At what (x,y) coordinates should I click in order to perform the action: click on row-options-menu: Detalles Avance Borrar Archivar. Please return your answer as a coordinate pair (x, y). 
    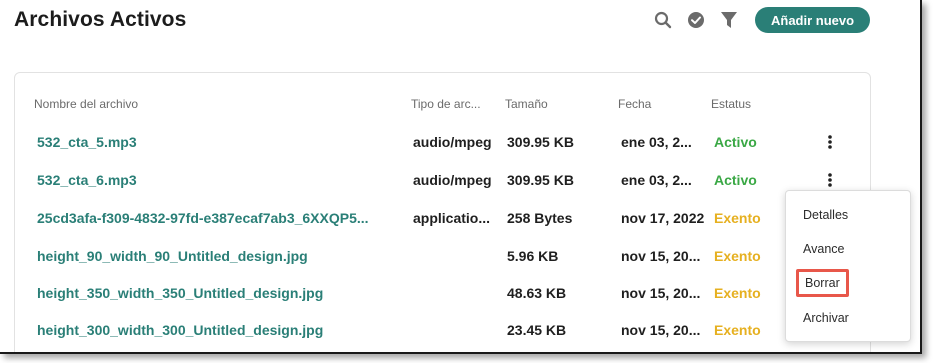
    Looking at the image, I should click on (848, 266).